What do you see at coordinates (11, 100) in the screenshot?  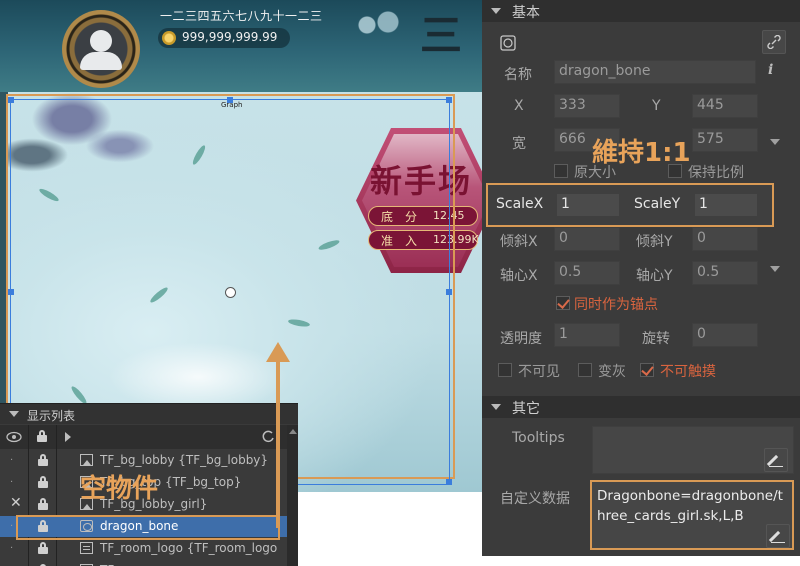 I see `resize-handle-nw` at bounding box center [11, 100].